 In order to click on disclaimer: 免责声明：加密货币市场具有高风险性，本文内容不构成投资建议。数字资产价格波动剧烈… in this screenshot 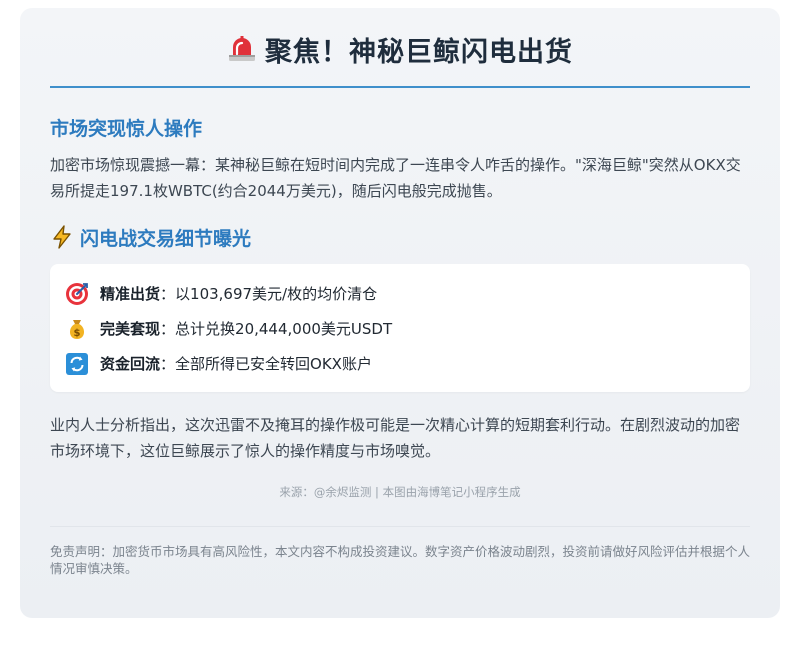, I will do `click(400, 560)`.